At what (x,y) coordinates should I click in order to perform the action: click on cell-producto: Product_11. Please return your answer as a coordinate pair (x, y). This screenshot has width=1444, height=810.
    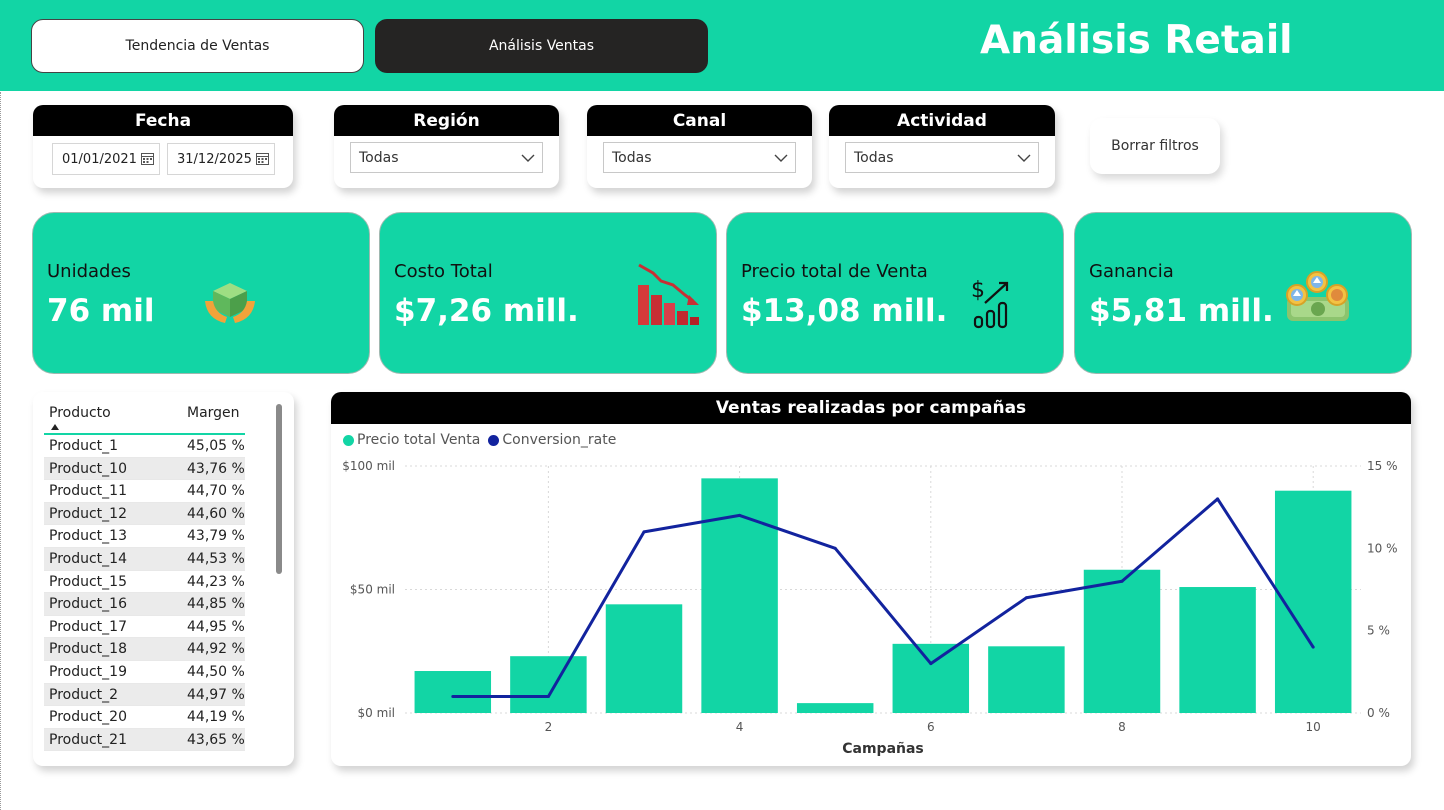
    Looking at the image, I should click on (88, 491).